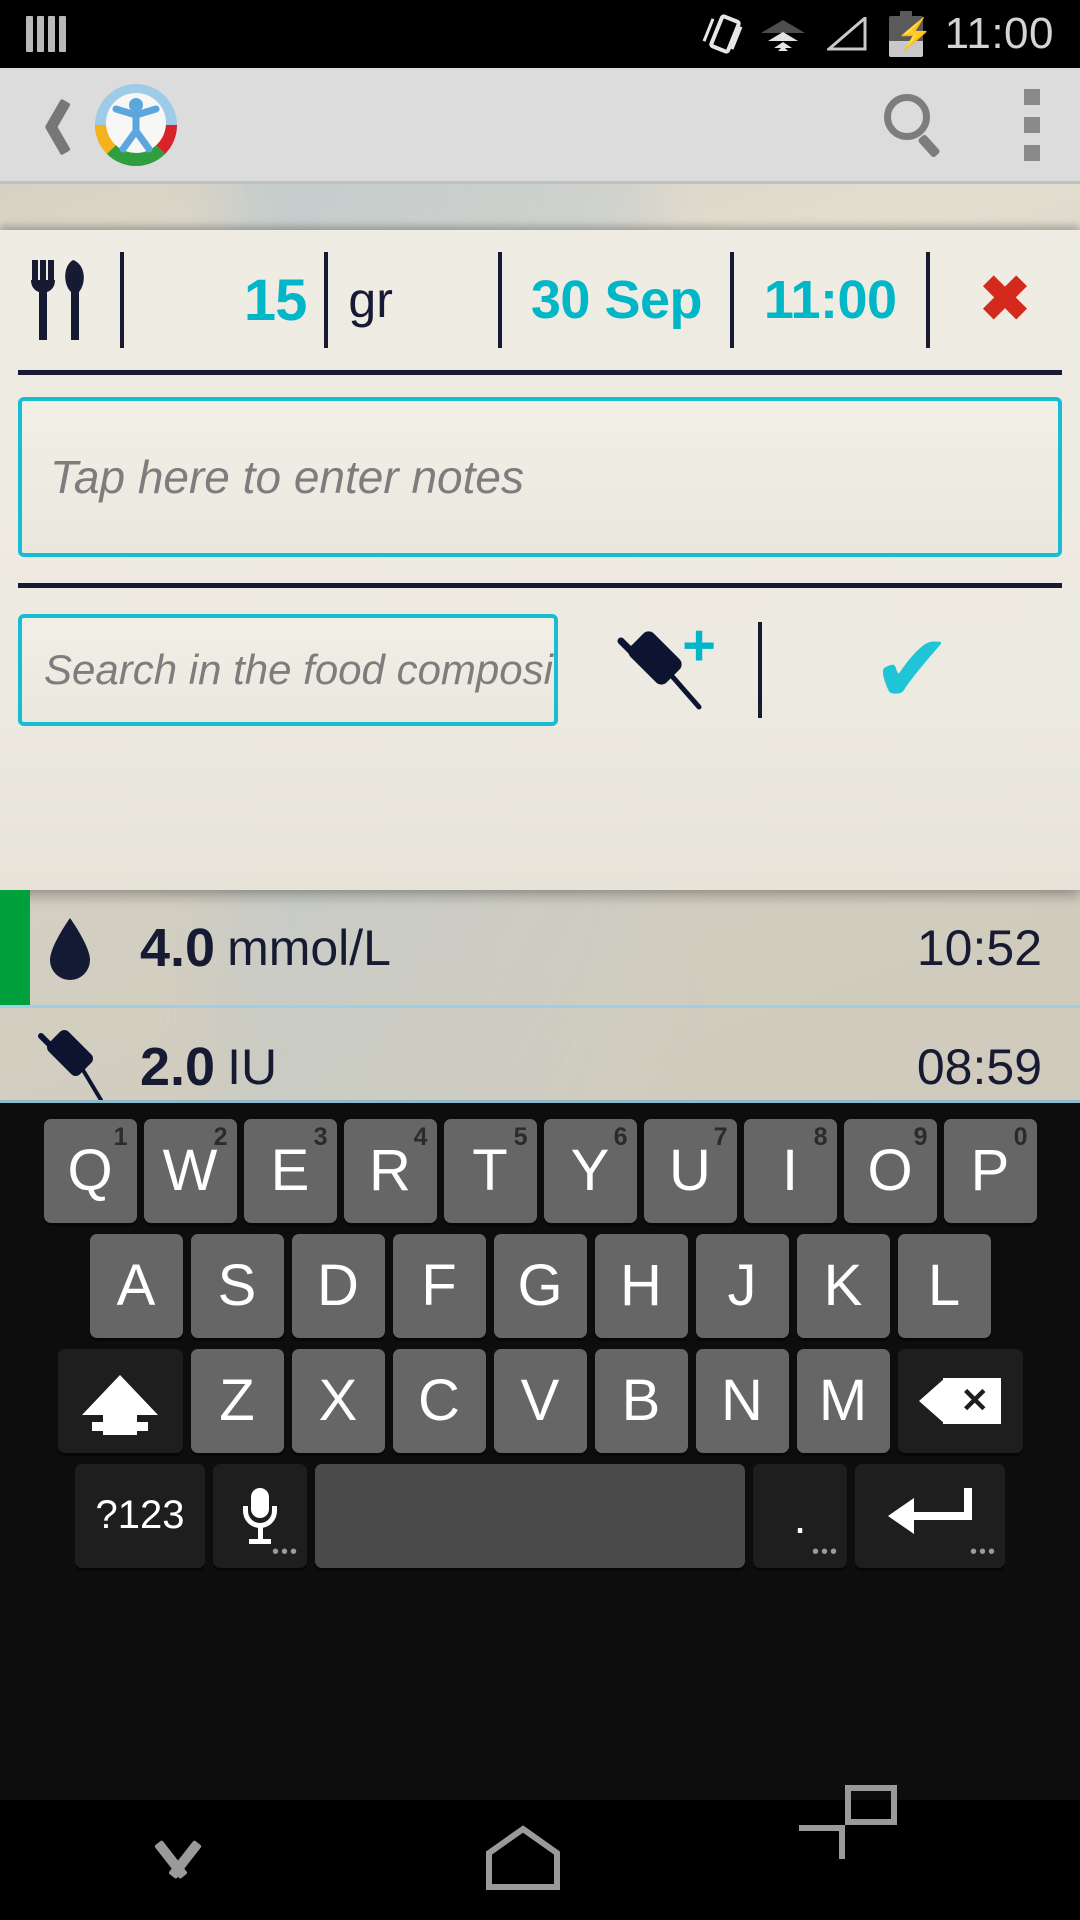 The width and height of the screenshot is (1080, 1920). What do you see at coordinates (944, 1285) in the screenshot?
I see `key-l: L` at bounding box center [944, 1285].